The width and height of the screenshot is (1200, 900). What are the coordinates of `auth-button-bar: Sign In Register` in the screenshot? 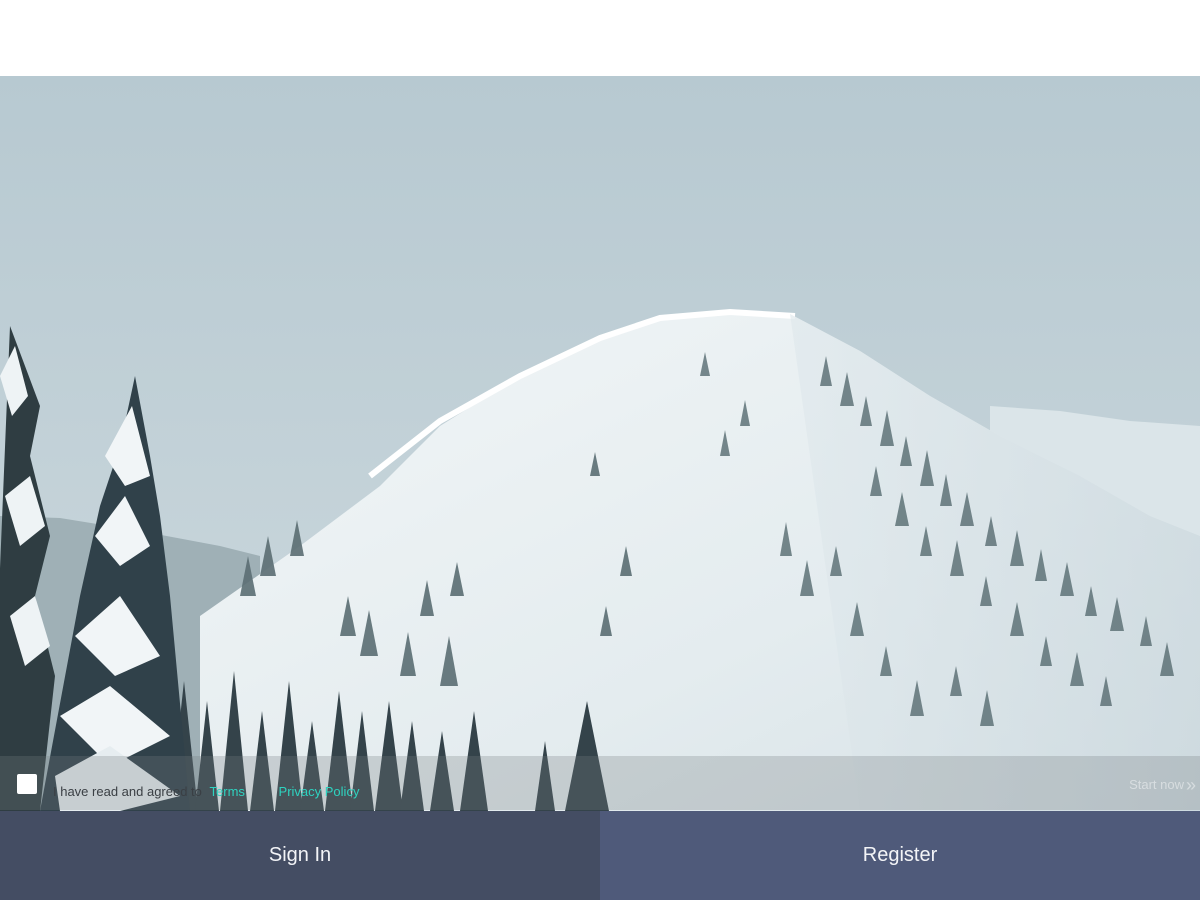 It's located at (600, 855).